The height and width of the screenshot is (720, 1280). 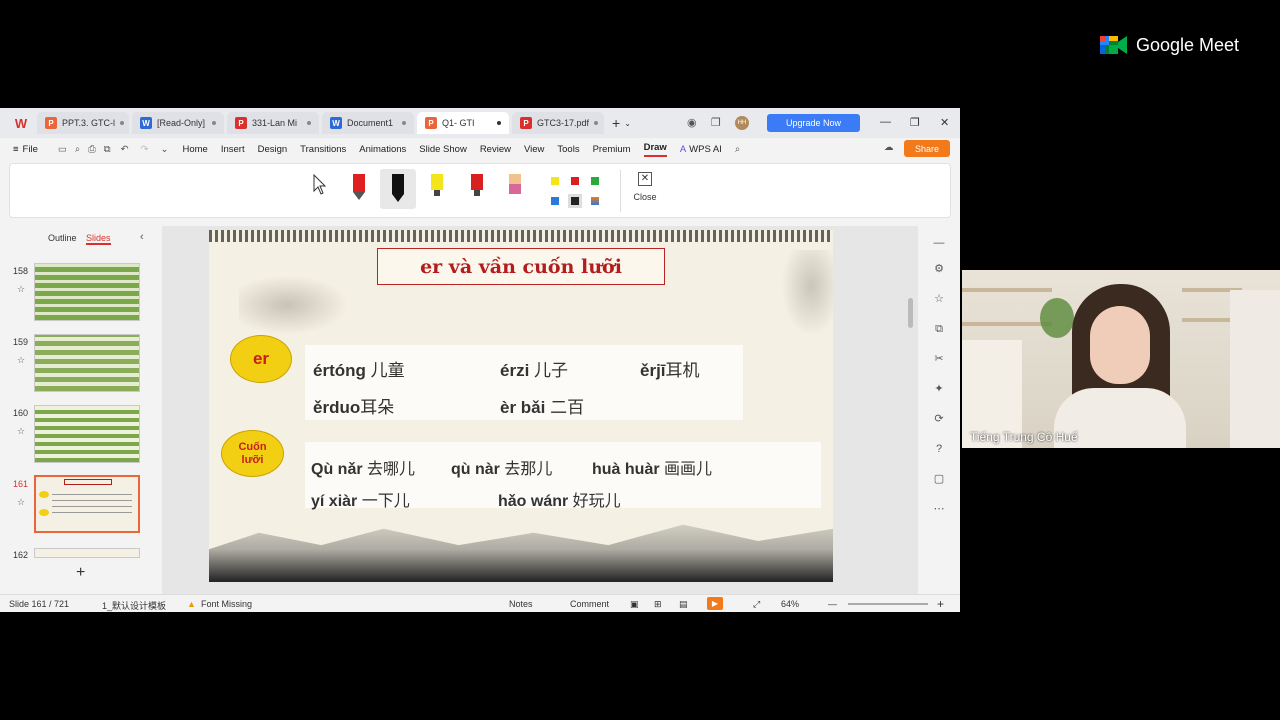 I want to click on preview-icon: ⧉, so click(x=107, y=149).